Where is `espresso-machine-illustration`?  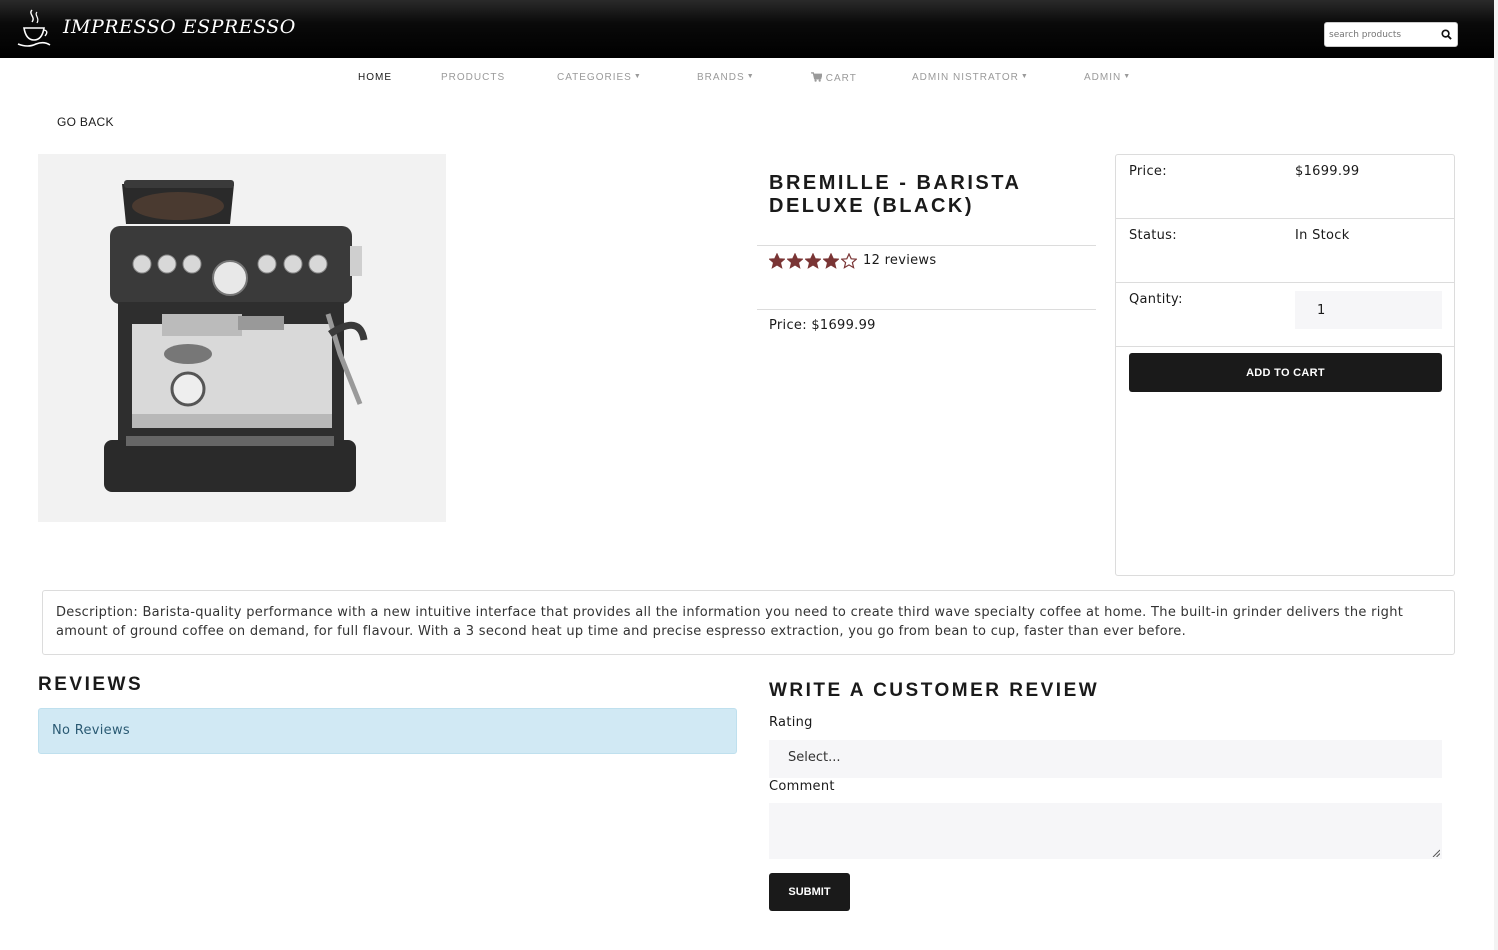 espresso-machine-illustration is located at coordinates (236, 336).